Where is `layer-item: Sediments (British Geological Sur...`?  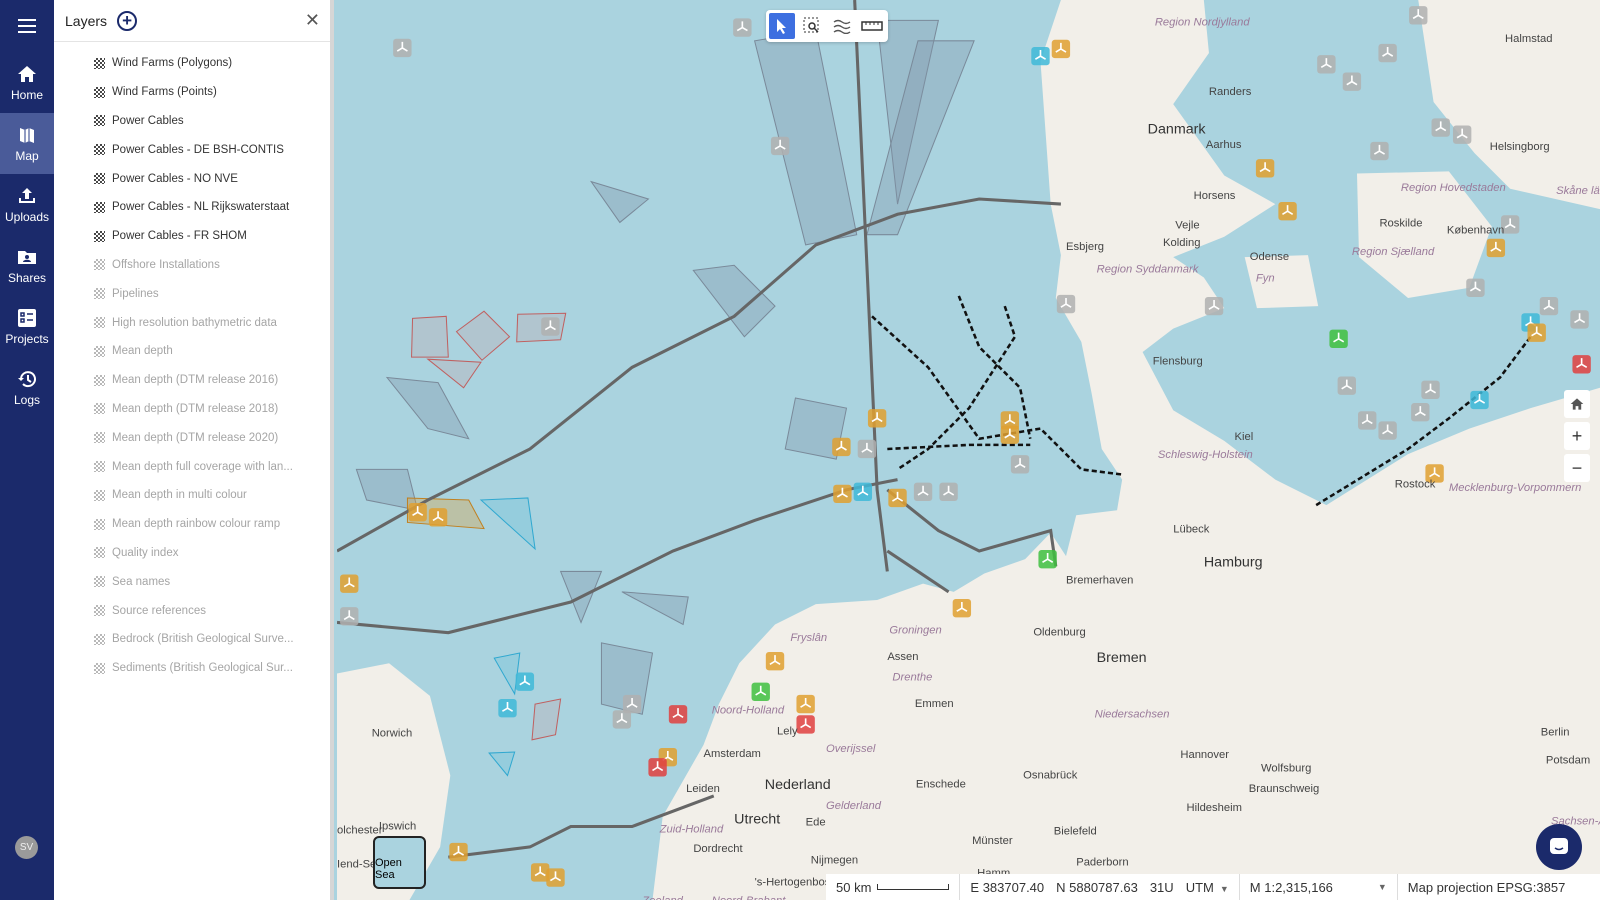
layer-item: Sediments (British Geological Sur... is located at coordinates (192, 668).